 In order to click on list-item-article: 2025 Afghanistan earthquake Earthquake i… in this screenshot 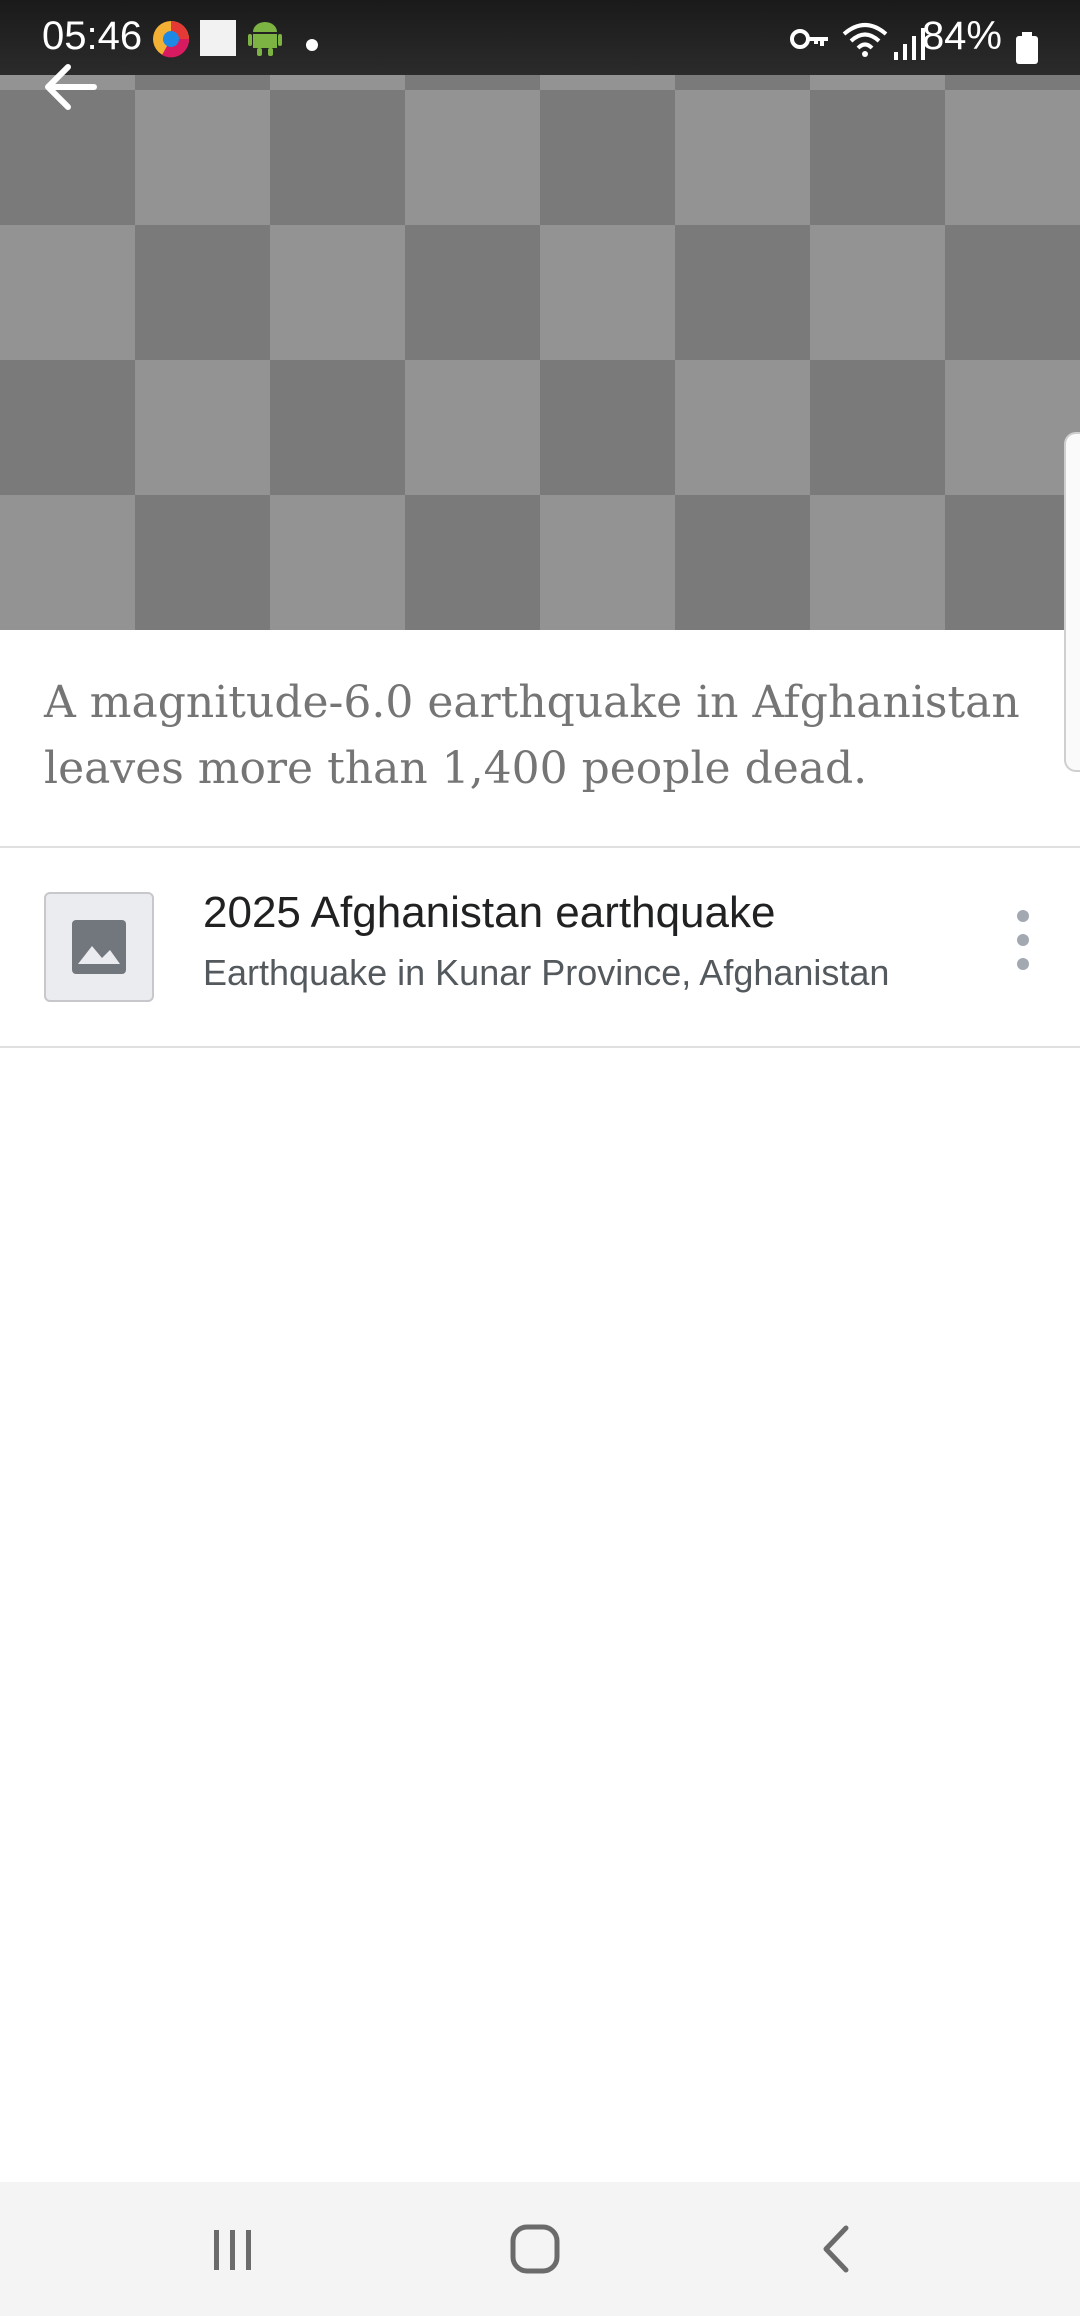, I will do `click(540, 947)`.